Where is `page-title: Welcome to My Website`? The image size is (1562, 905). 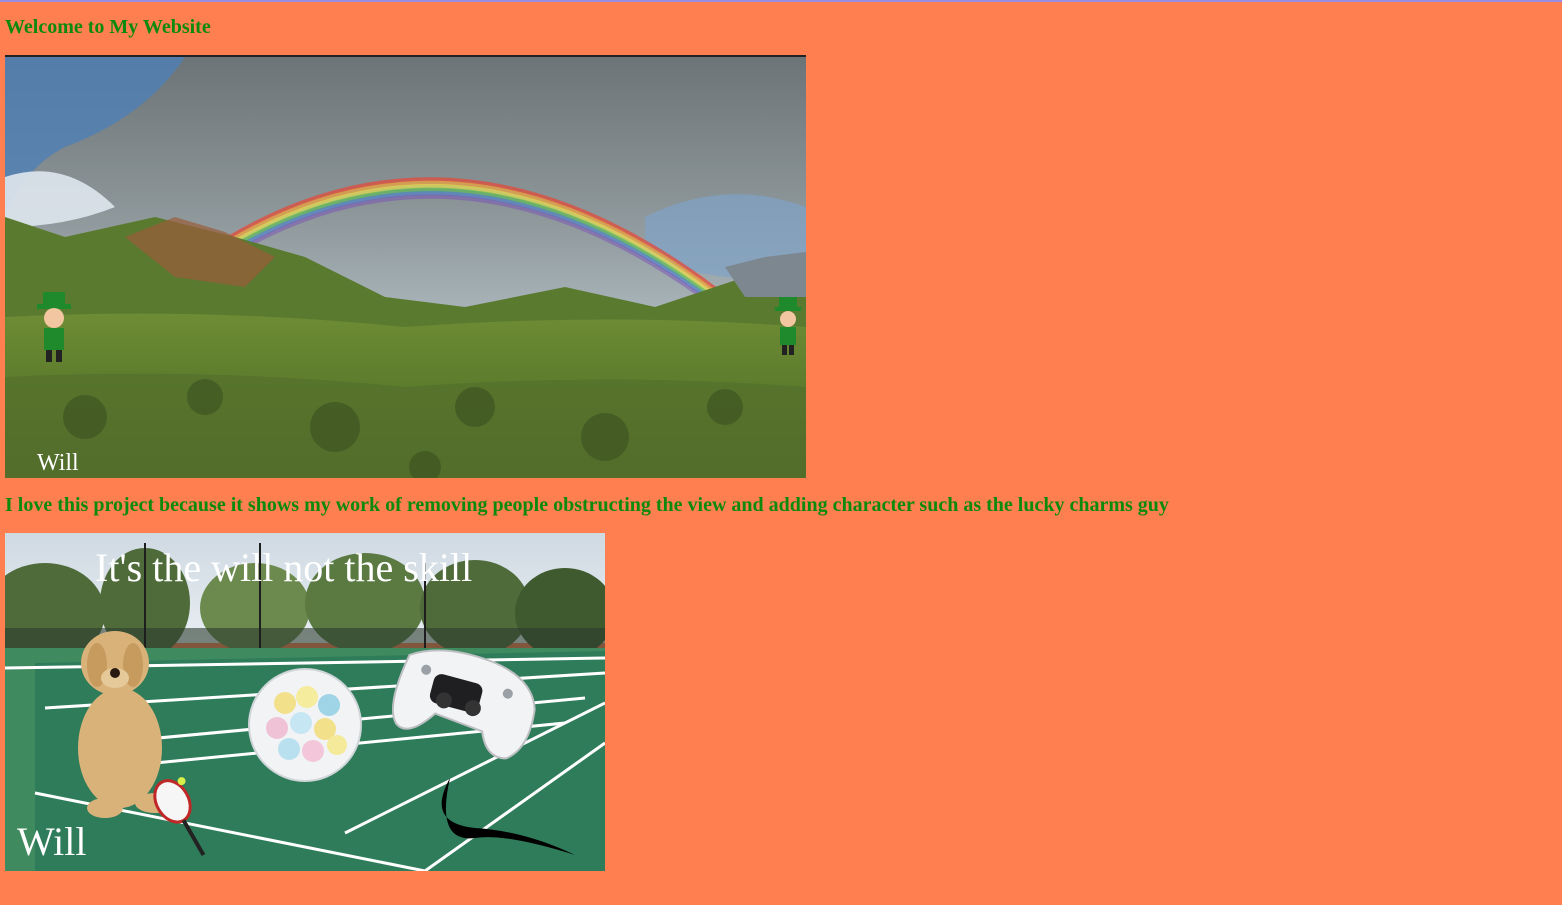
page-title: Welcome to My Website is located at coordinates (108, 27).